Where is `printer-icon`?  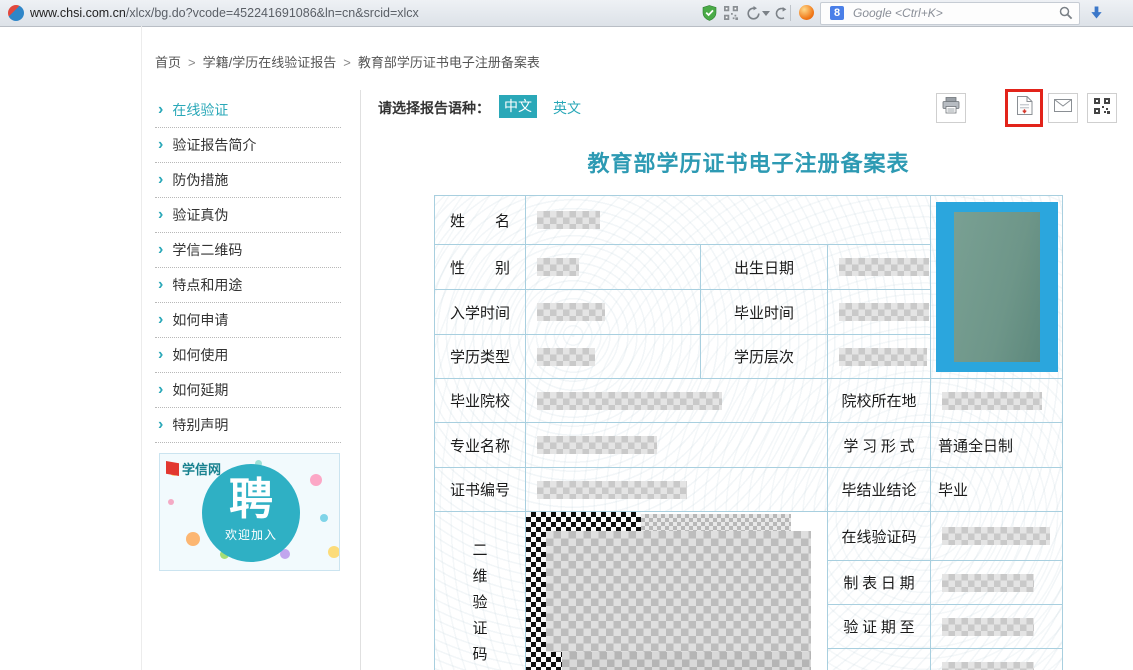 printer-icon is located at coordinates (951, 108).